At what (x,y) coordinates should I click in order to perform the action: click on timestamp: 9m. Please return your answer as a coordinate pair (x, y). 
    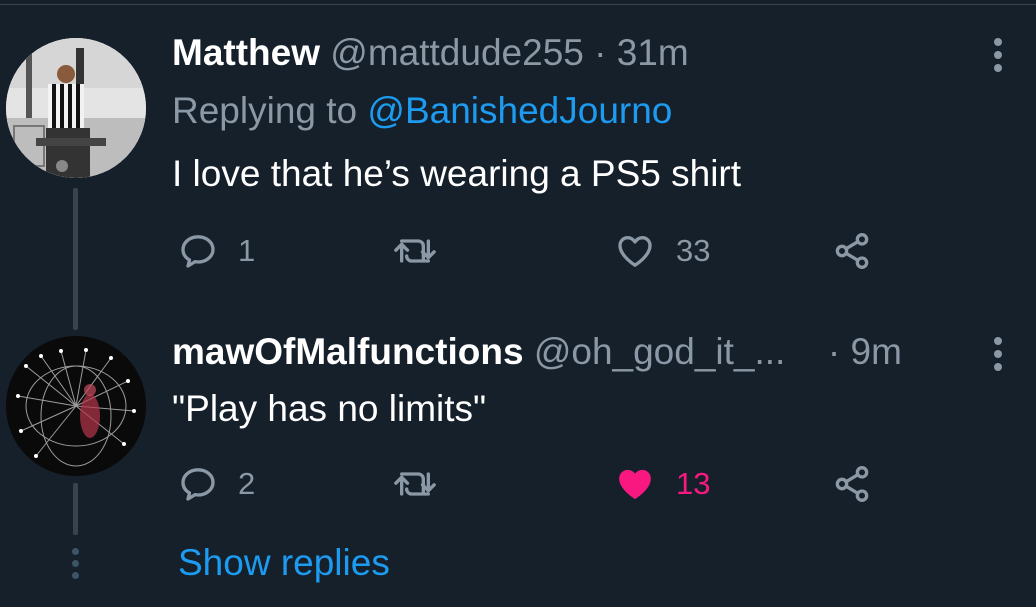
    Looking at the image, I should click on (876, 351).